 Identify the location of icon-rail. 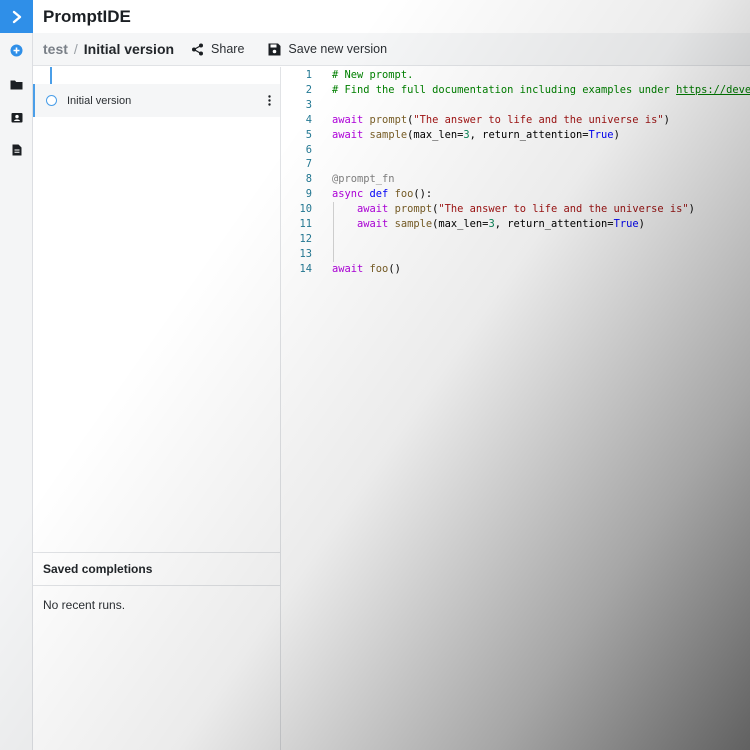
(16, 375).